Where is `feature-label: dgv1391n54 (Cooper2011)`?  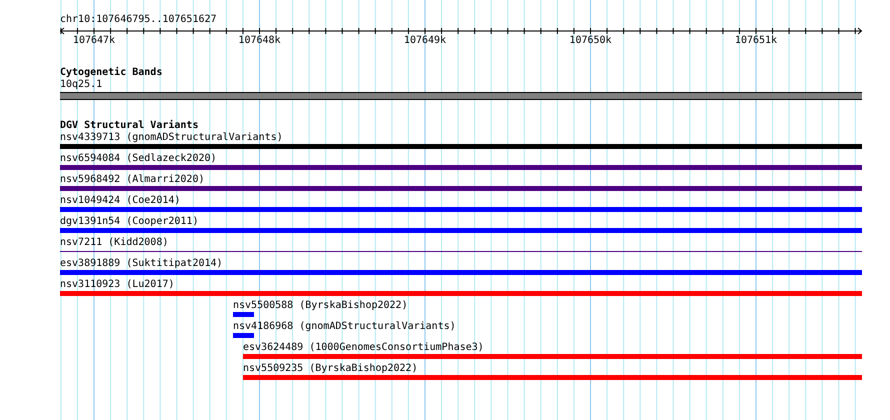 feature-label: dgv1391n54 (Cooper2011) is located at coordinates (129, 222).